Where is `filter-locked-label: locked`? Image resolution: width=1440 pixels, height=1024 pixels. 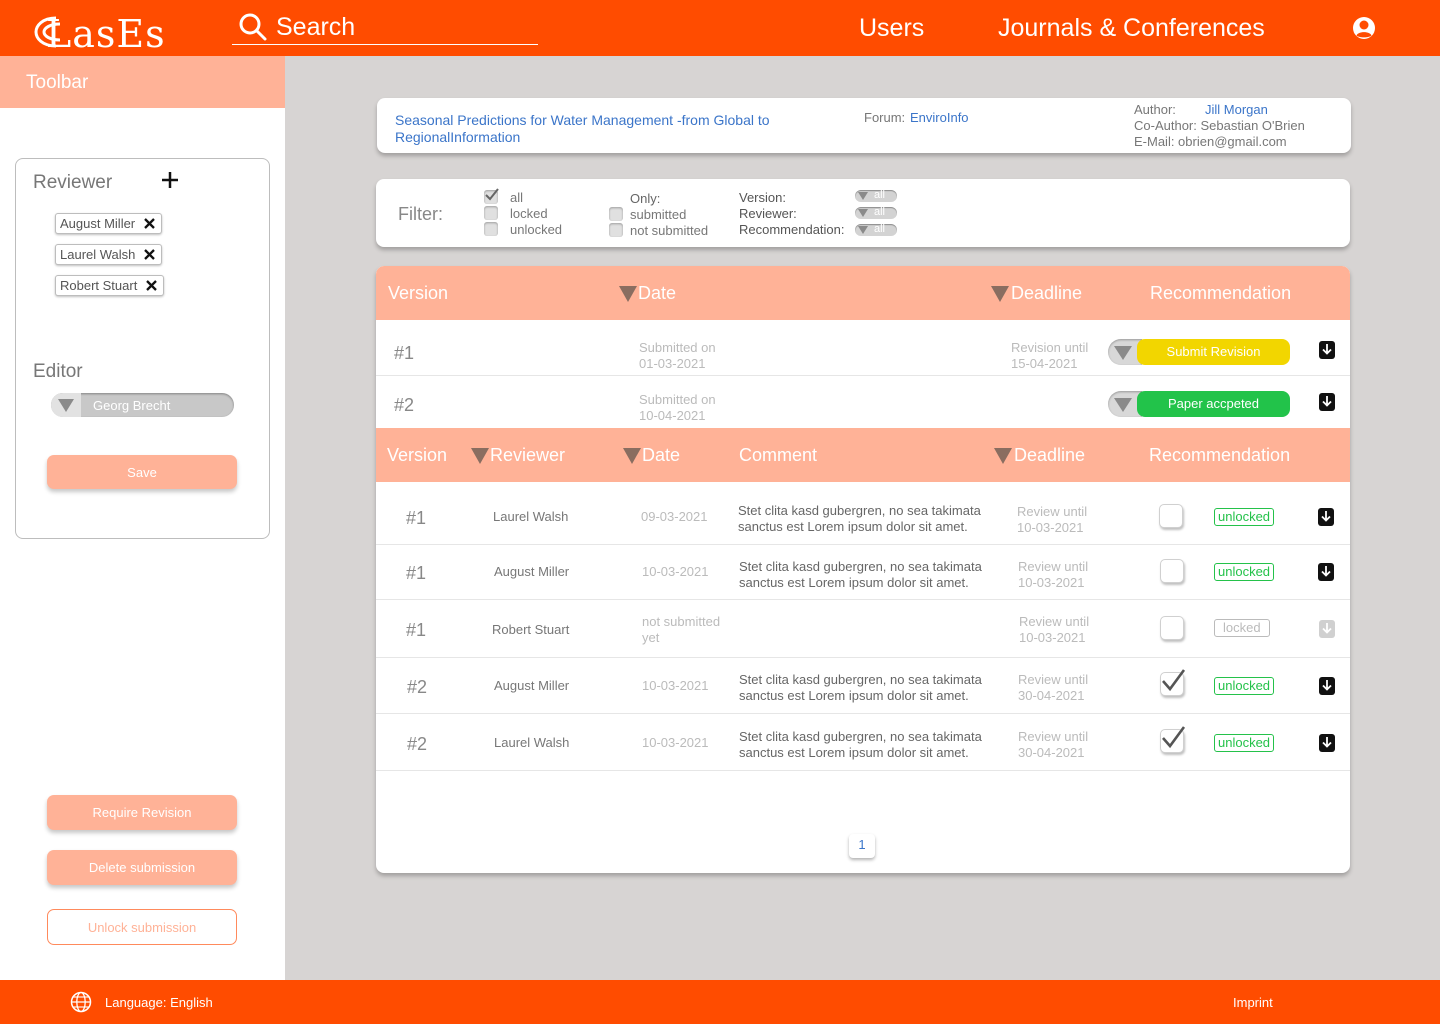 filter-locked-label: locked is located at coordinates (529, 213).